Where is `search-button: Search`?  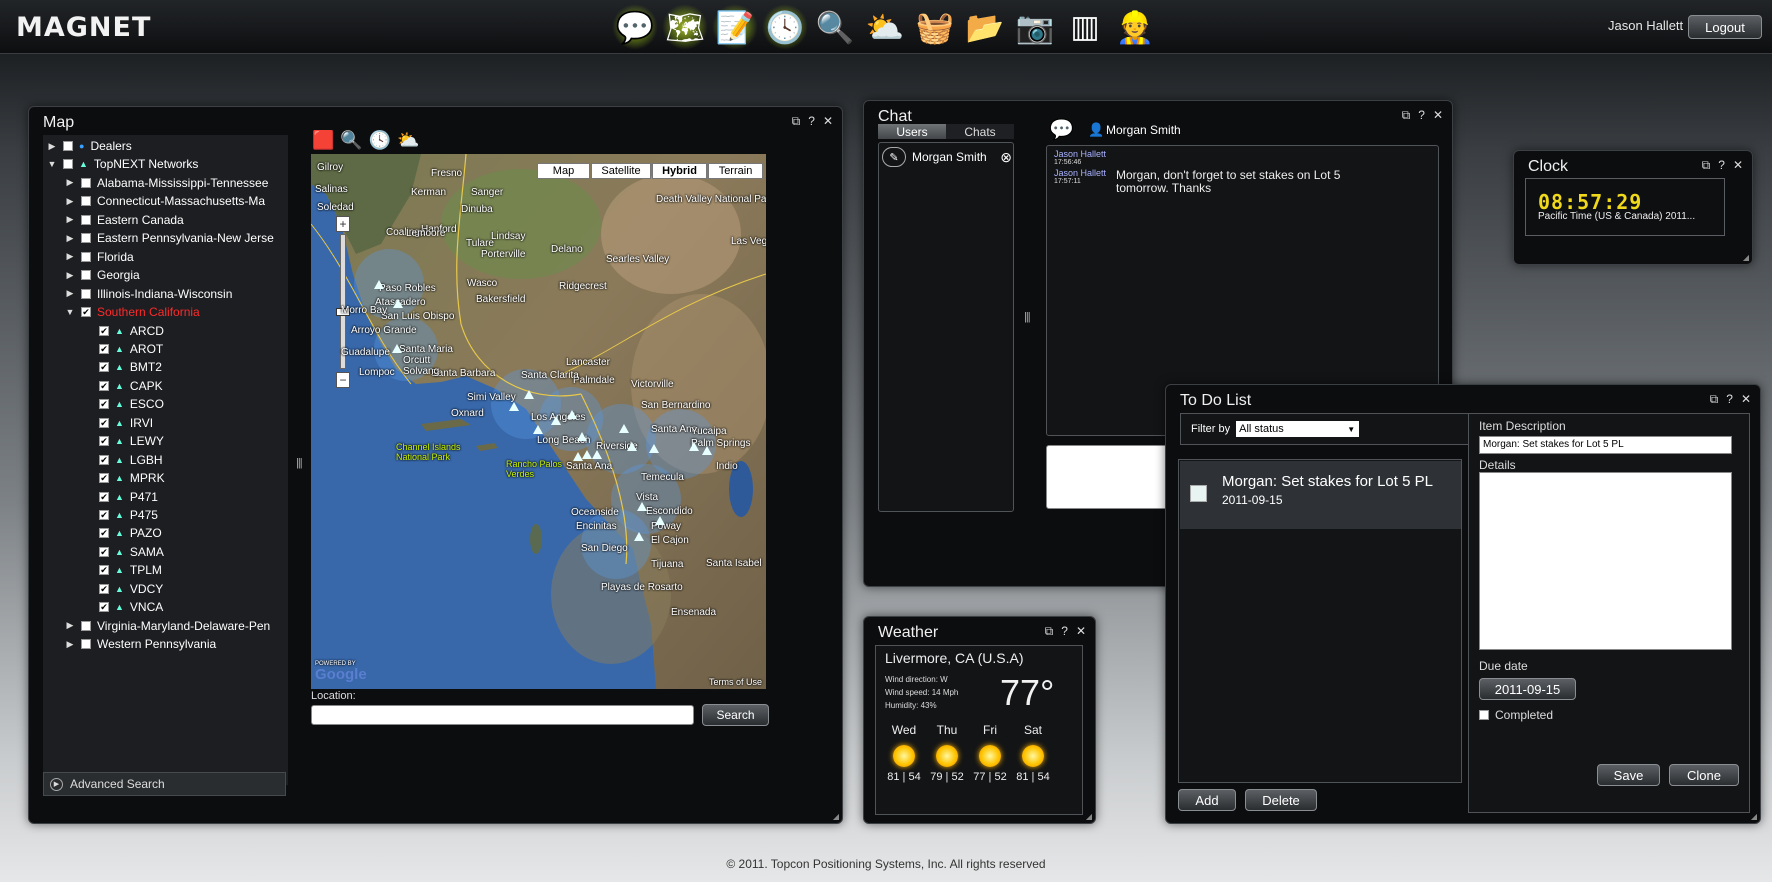 search-button: Search is located at coordinates (735, 715).